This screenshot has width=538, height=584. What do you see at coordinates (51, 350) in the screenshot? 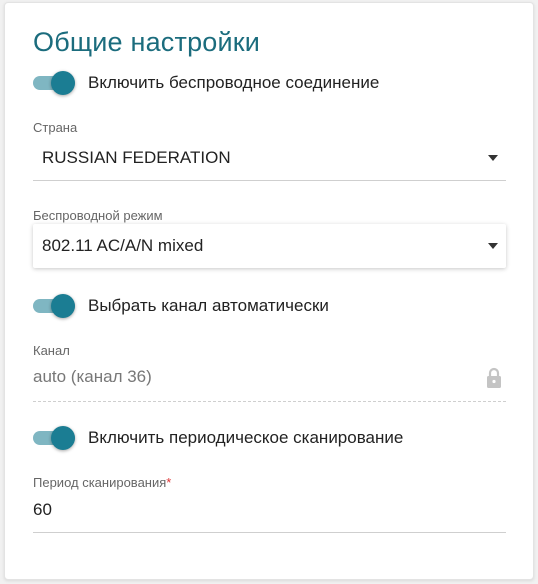
I see `channel-label: Канал` at bounding box center [51, 350].